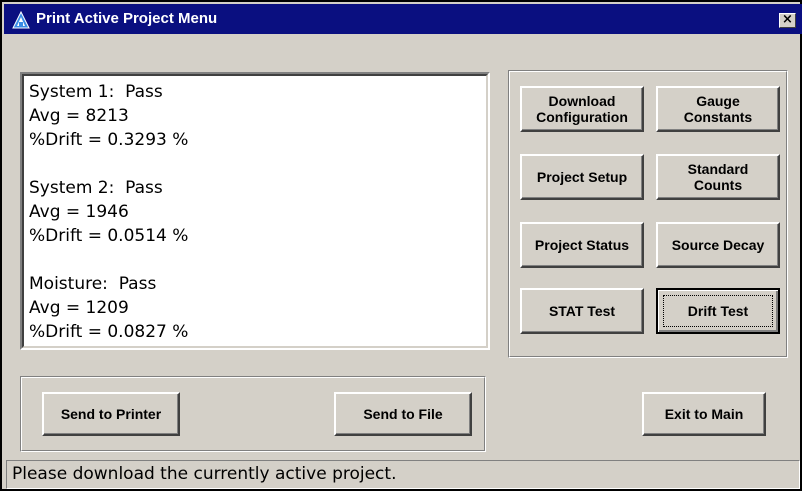 This screenshot has height=495, width=806. I want to click on gauge-constants-button: Gauge Constants, so click(718, 109).